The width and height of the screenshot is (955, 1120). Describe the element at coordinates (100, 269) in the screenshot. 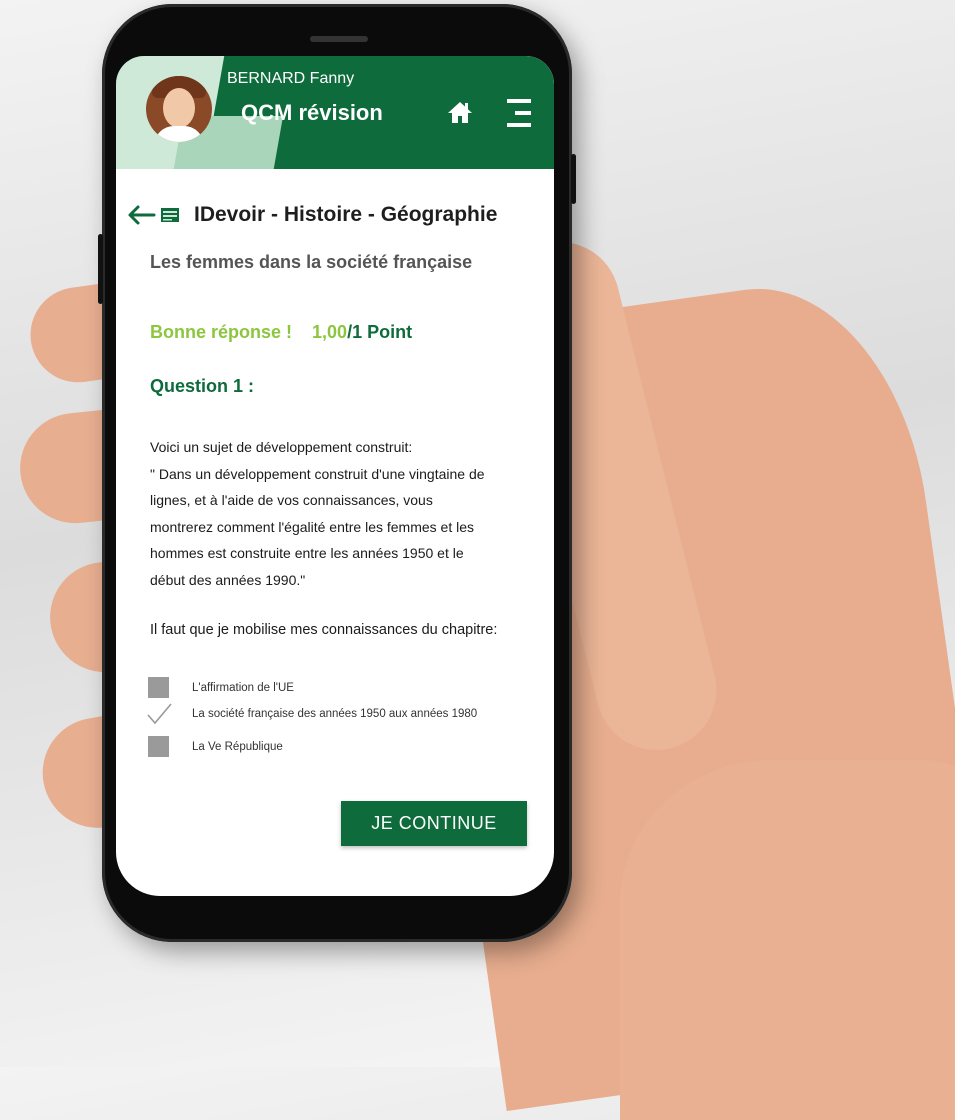

I see `volume-button` at that location.